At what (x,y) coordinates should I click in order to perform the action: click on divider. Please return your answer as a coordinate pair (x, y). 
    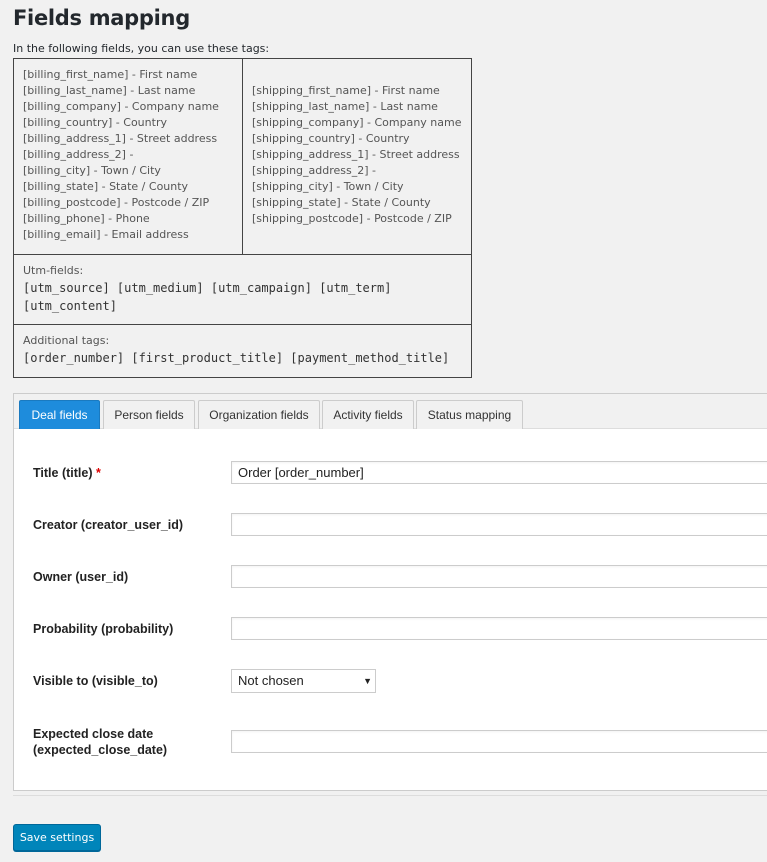
    Looking at the image, I should click on (390, 795).